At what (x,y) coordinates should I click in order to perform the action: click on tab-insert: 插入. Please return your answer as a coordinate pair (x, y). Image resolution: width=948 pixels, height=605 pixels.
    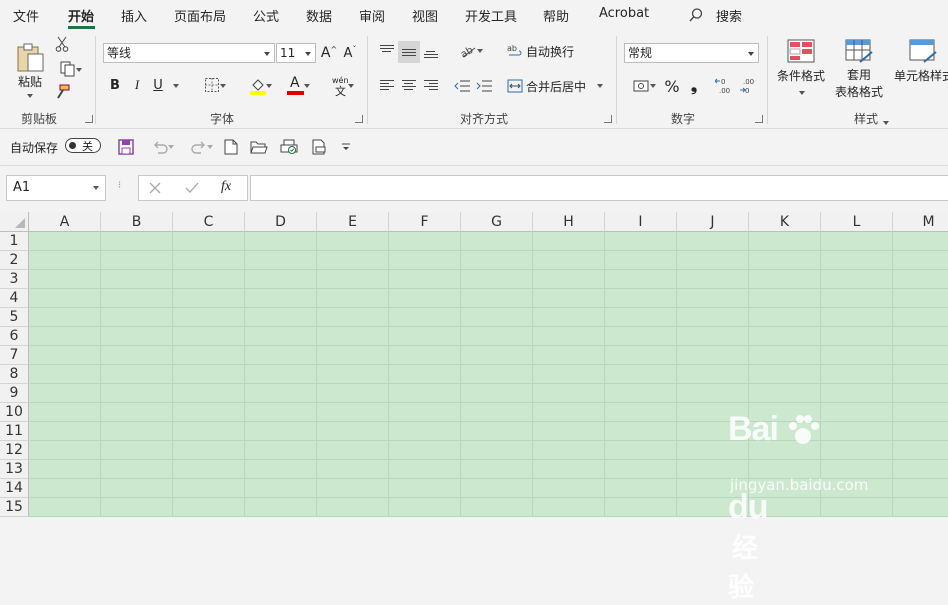
    Looking at the image, I should click on (134, 15).